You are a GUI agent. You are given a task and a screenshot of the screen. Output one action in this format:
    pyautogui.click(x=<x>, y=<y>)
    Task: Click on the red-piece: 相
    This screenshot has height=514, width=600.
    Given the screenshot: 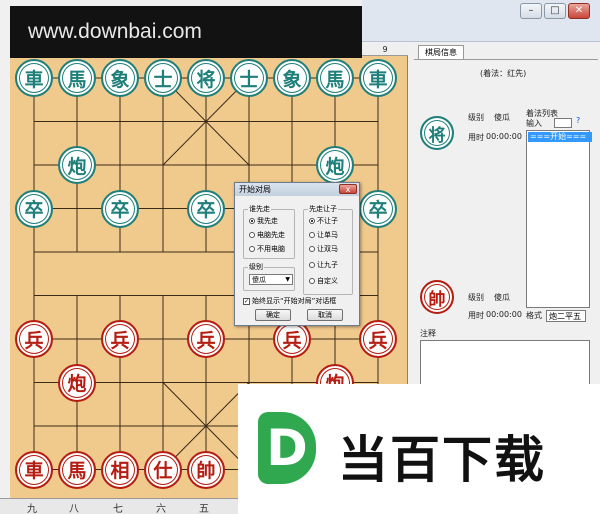 What is the action you would take?
    pyautogui.click(x=120, y=469)
    